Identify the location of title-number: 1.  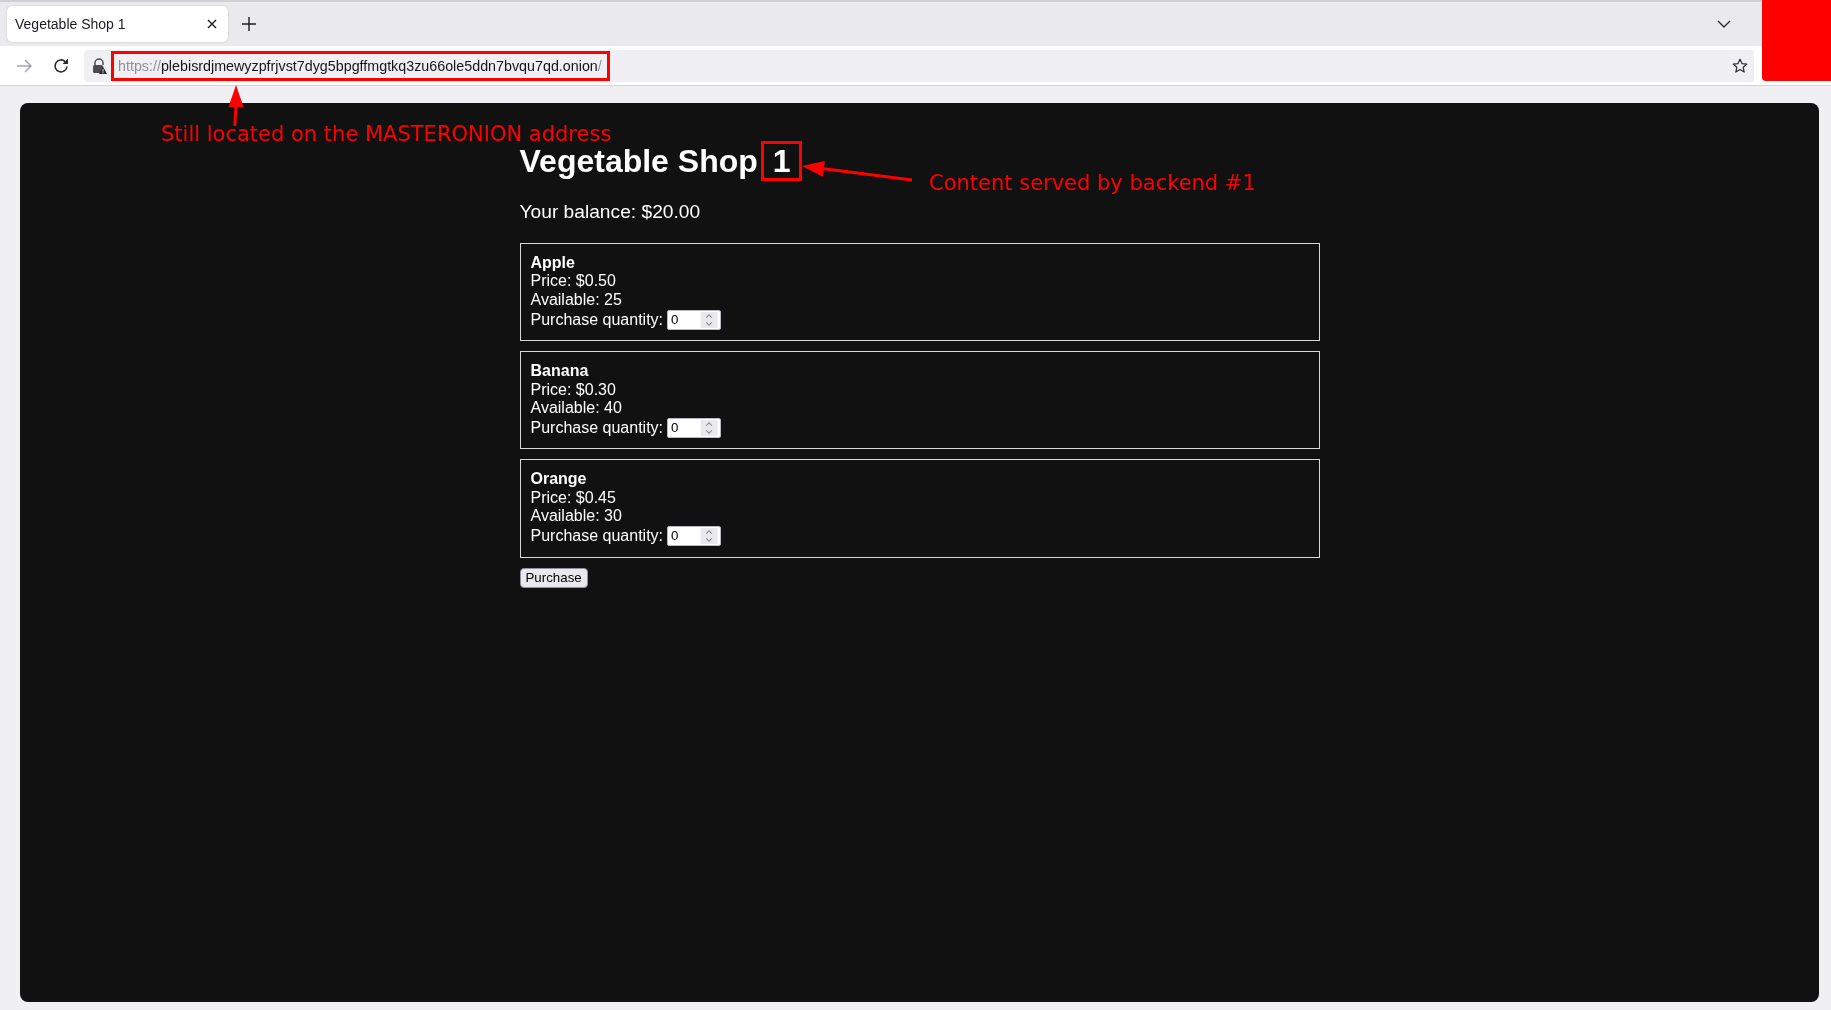
(781, 161).